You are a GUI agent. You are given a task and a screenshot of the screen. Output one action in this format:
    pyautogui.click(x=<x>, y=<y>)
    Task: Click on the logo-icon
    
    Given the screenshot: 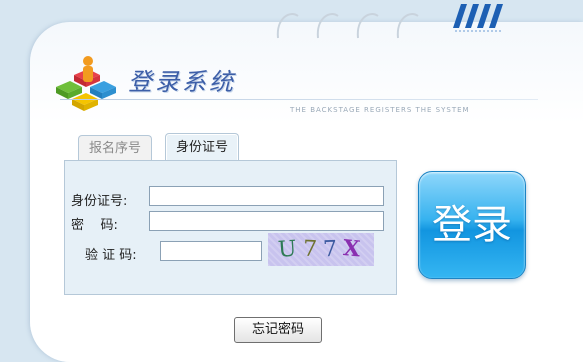 What is the action you would take?
    pyautogui.click(x=86, y=83)
    